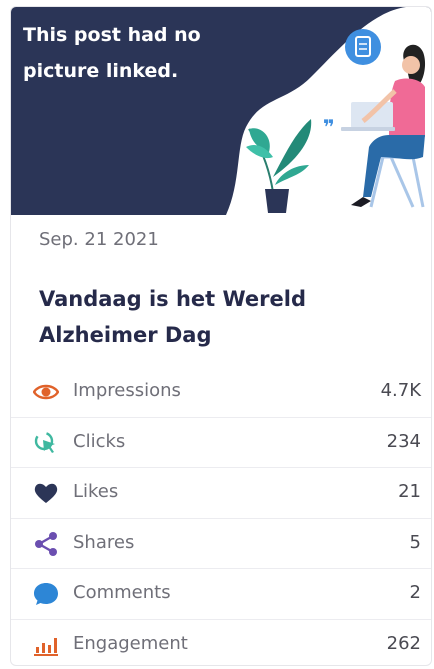  What do you see at coordinates (46, 594) in the screenshot?
I see `speech-bubble-icon` at bounding box center [46, 594].